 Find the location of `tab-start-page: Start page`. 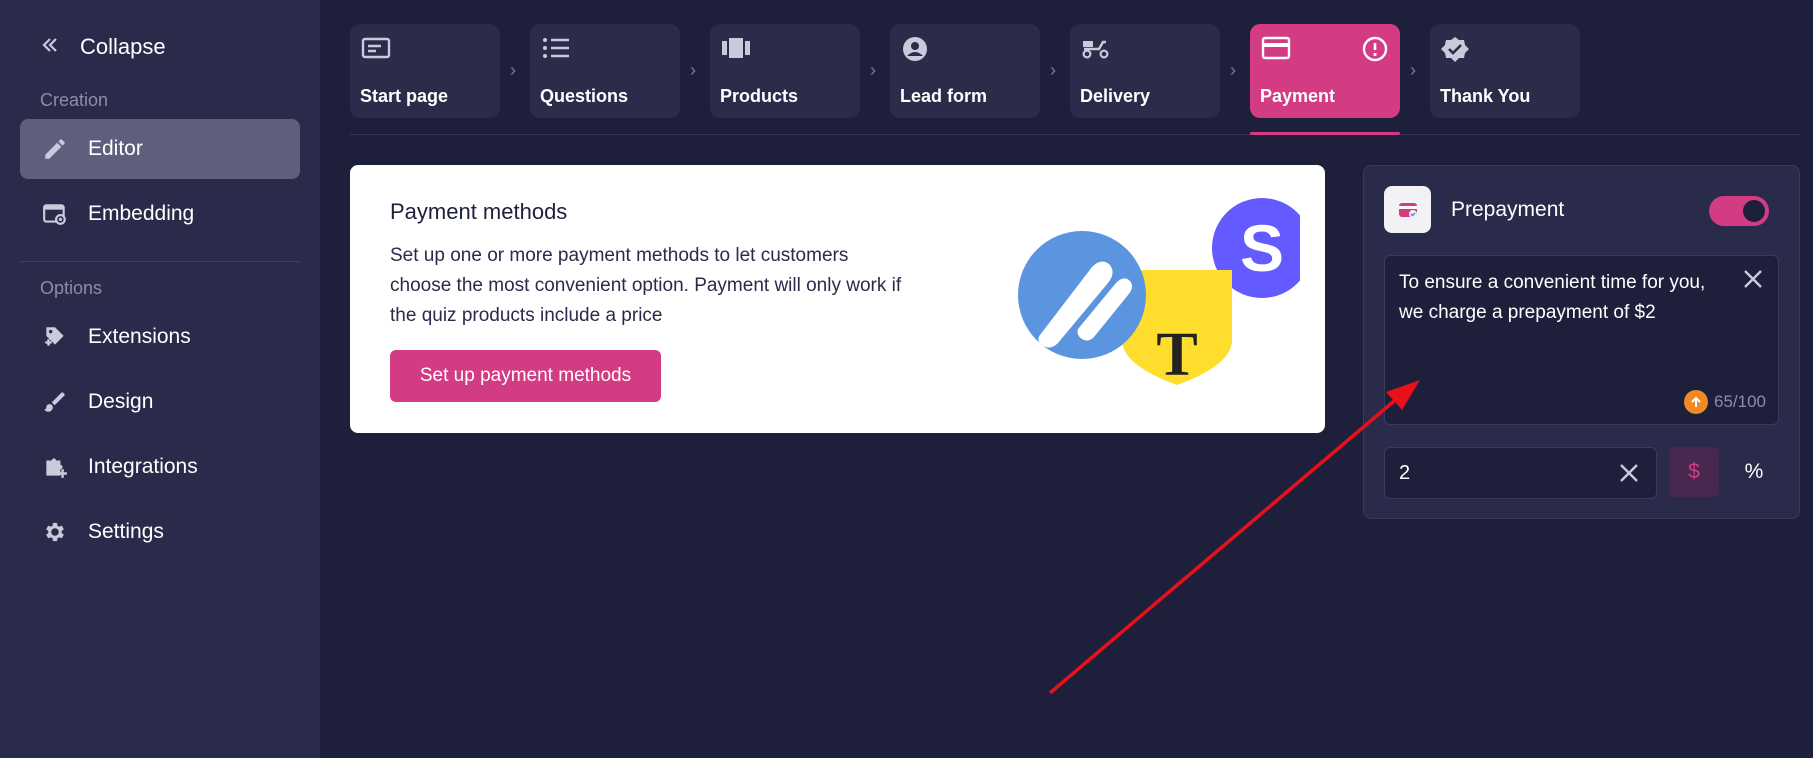

tab-start-page: Start page is located at coordinates (425, 71).